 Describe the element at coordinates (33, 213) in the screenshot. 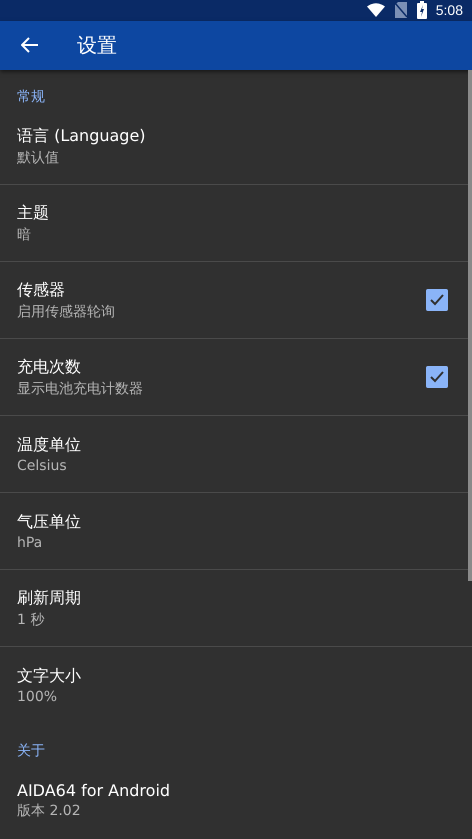

I see `item-title: 主题` at that location.